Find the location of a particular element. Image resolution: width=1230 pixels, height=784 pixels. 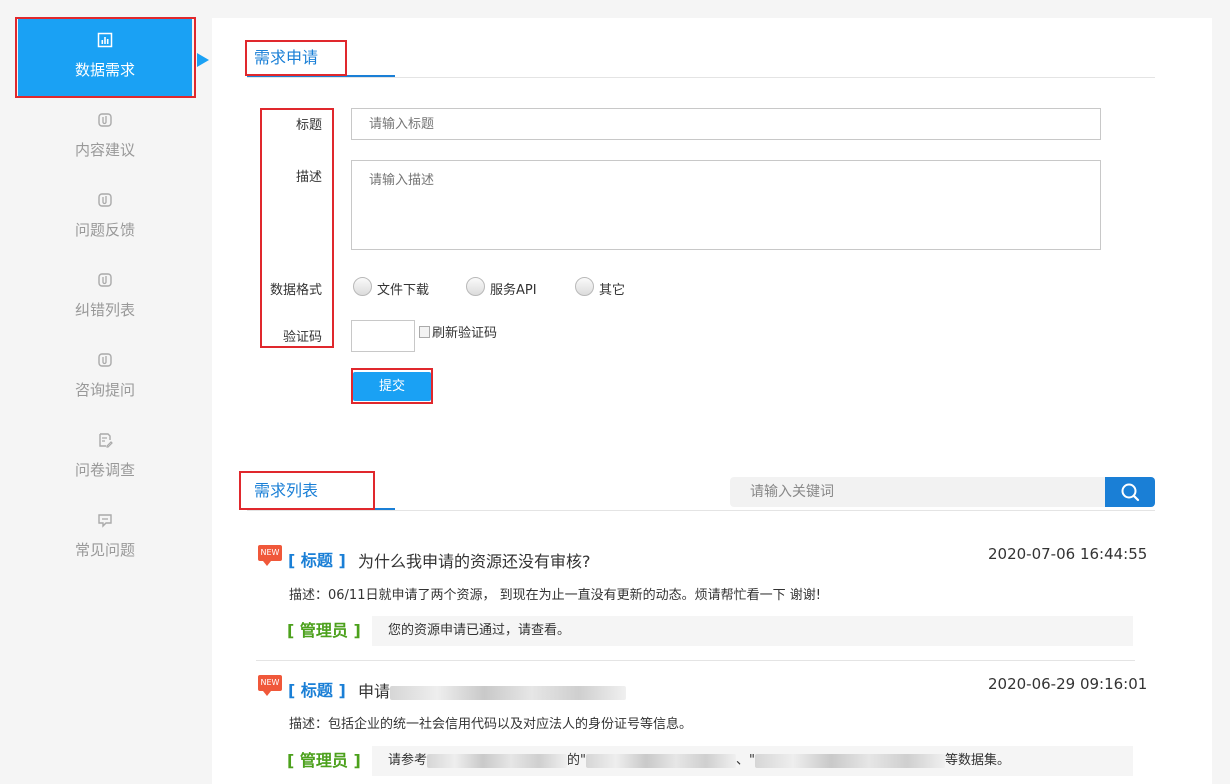

sidebar-item-label: 内容建议 is located at coordinates (104, 150).